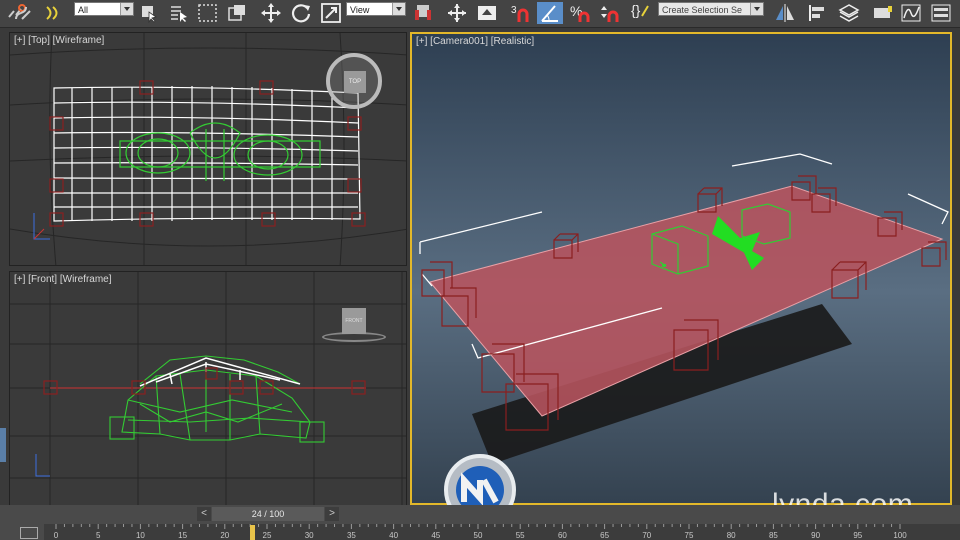 The height and width of the screenshot is (540, 960). What do you see at coordinates (423, 13) in the screenshot?
I see `pivot-icon` at bounding box center [423, 13].